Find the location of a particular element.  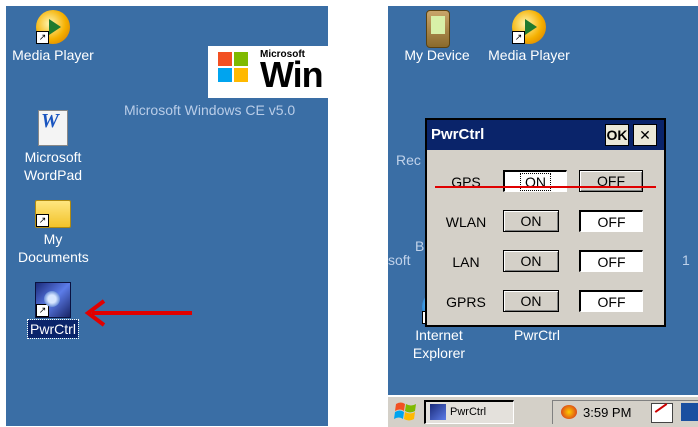

gps-on-button: ON is located at coordinates (535, 181).